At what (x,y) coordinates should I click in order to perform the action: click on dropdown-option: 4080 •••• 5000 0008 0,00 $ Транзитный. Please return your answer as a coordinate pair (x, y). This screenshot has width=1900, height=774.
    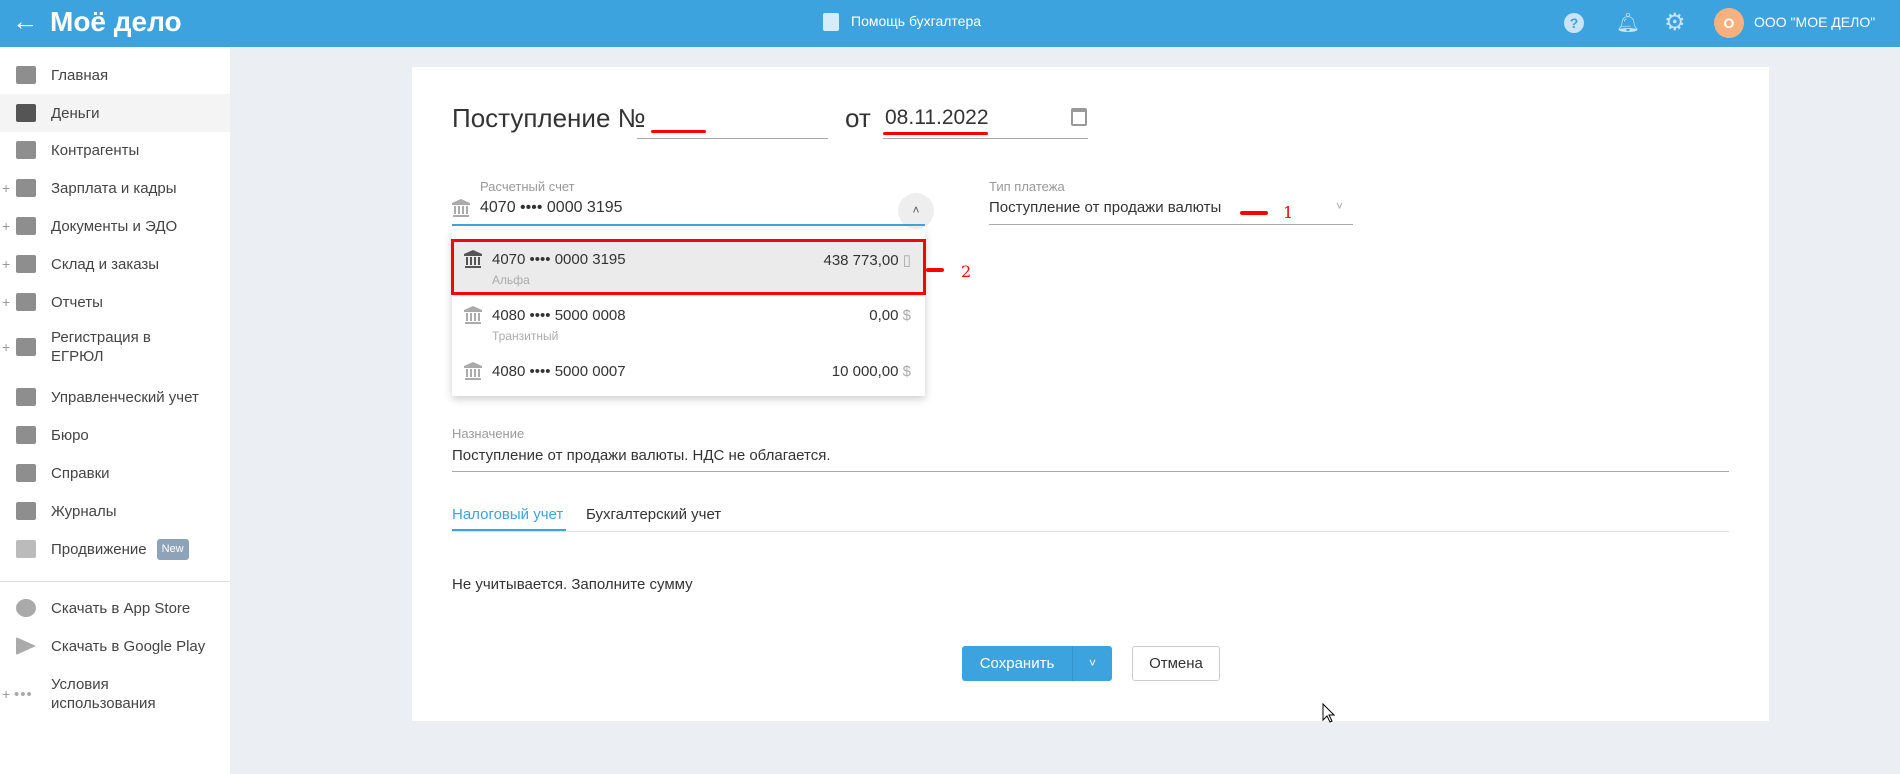
    Looking at the image, I should click on (688, 324).